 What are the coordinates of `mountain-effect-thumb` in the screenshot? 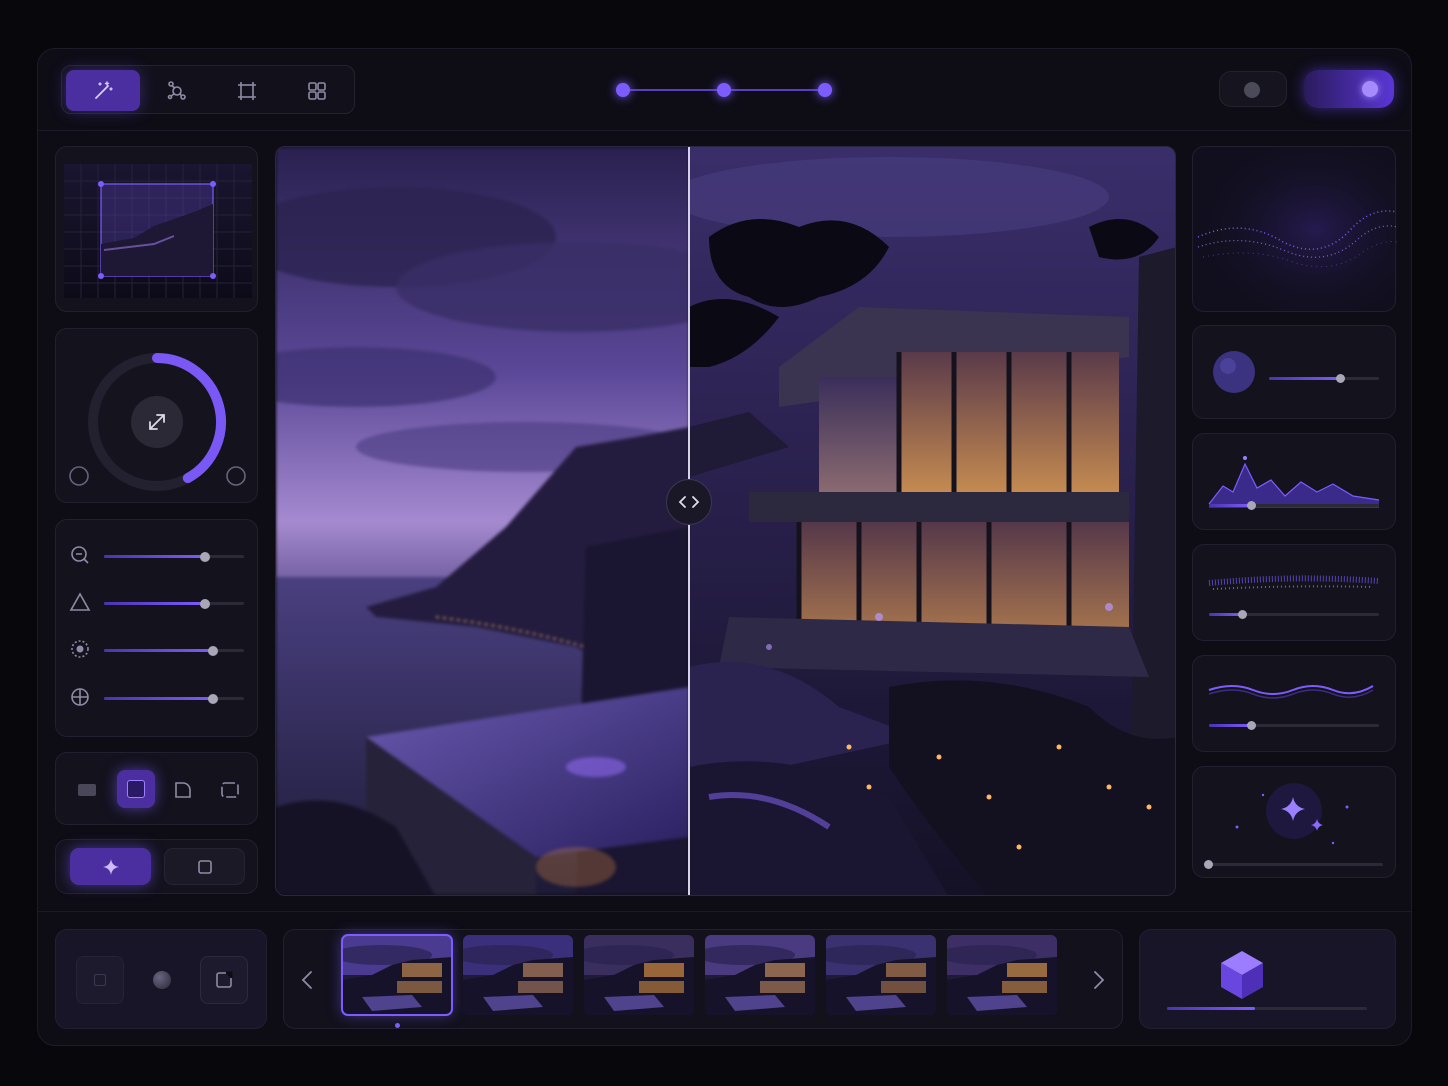 It's located at (1251, 505).